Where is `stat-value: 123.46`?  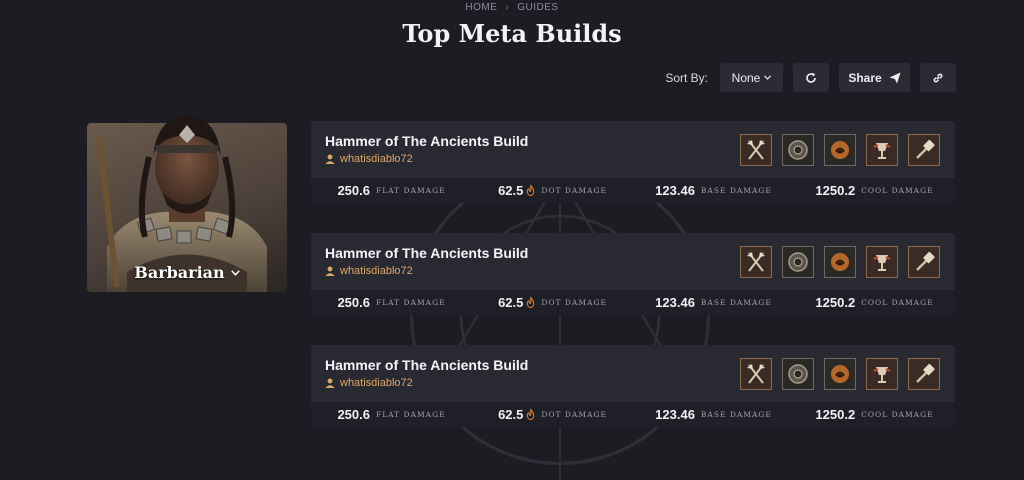
stat-value: 123.46 is located at coordinates (675, 414).